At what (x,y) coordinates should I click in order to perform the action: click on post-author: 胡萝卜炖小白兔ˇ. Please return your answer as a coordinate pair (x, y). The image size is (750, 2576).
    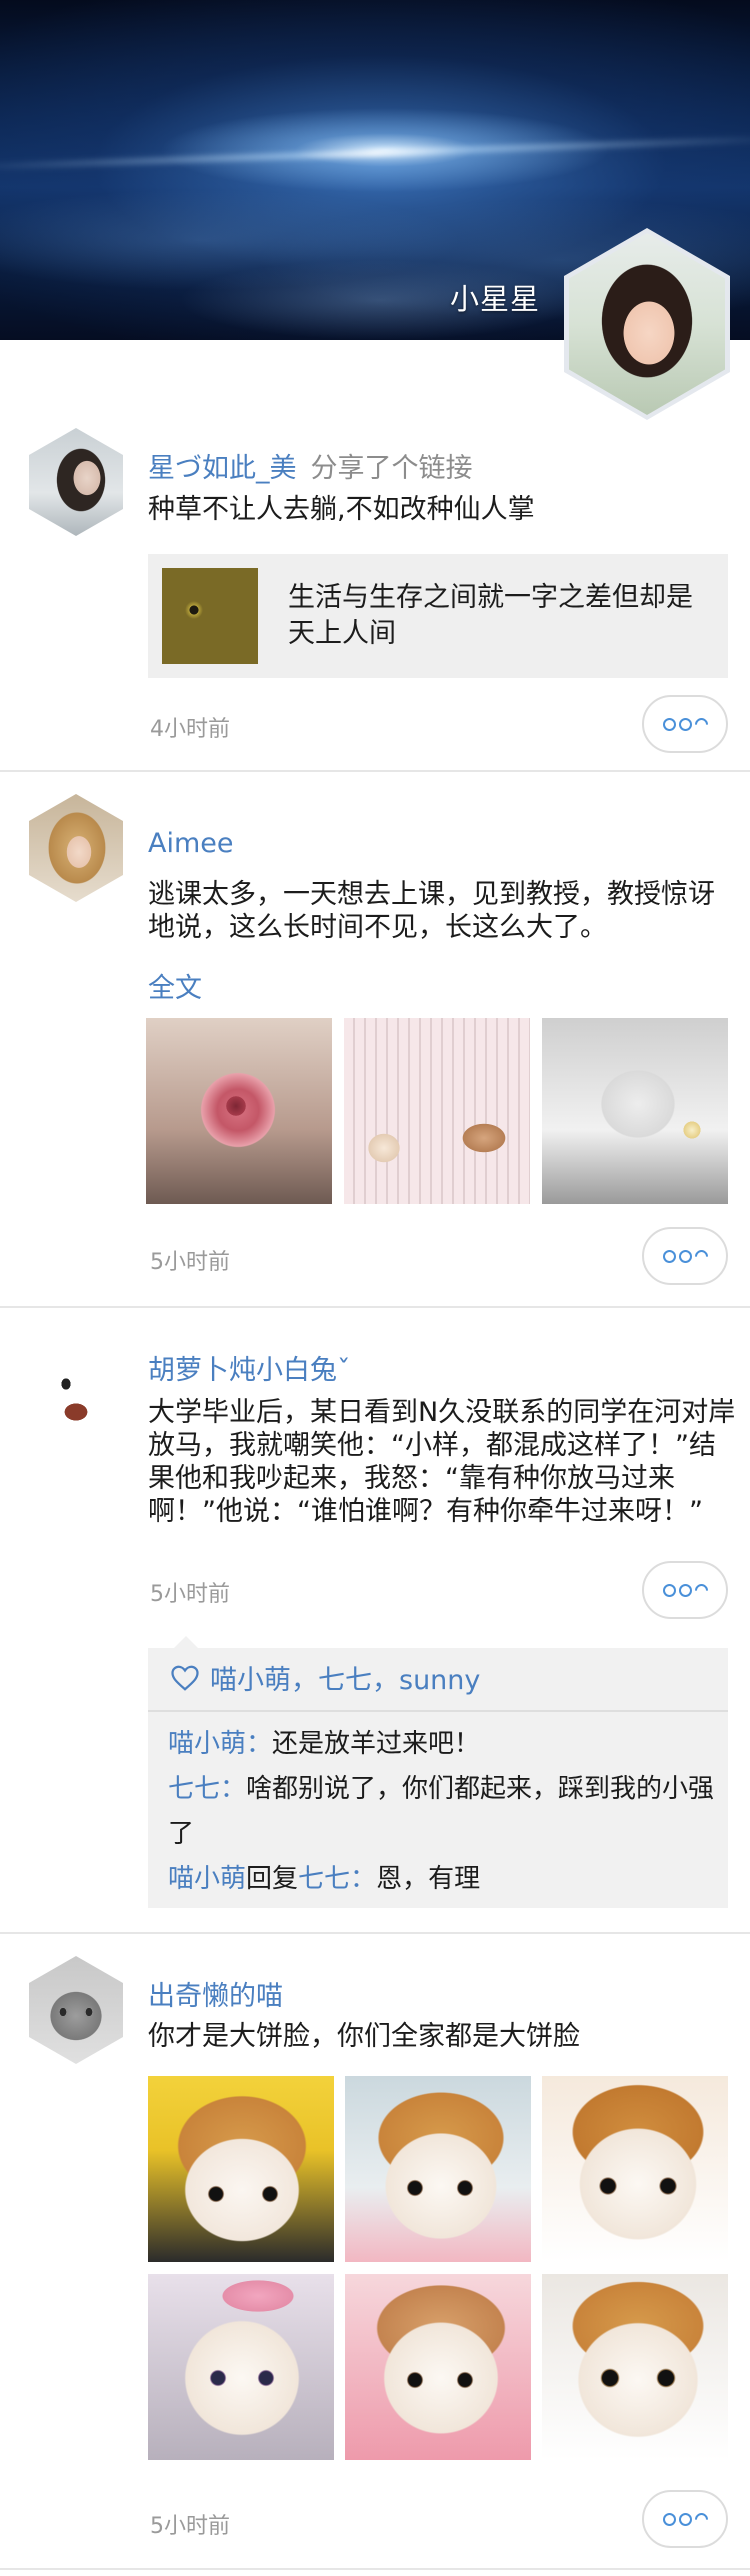
    Looking at the image, I should click on (249, 1367).